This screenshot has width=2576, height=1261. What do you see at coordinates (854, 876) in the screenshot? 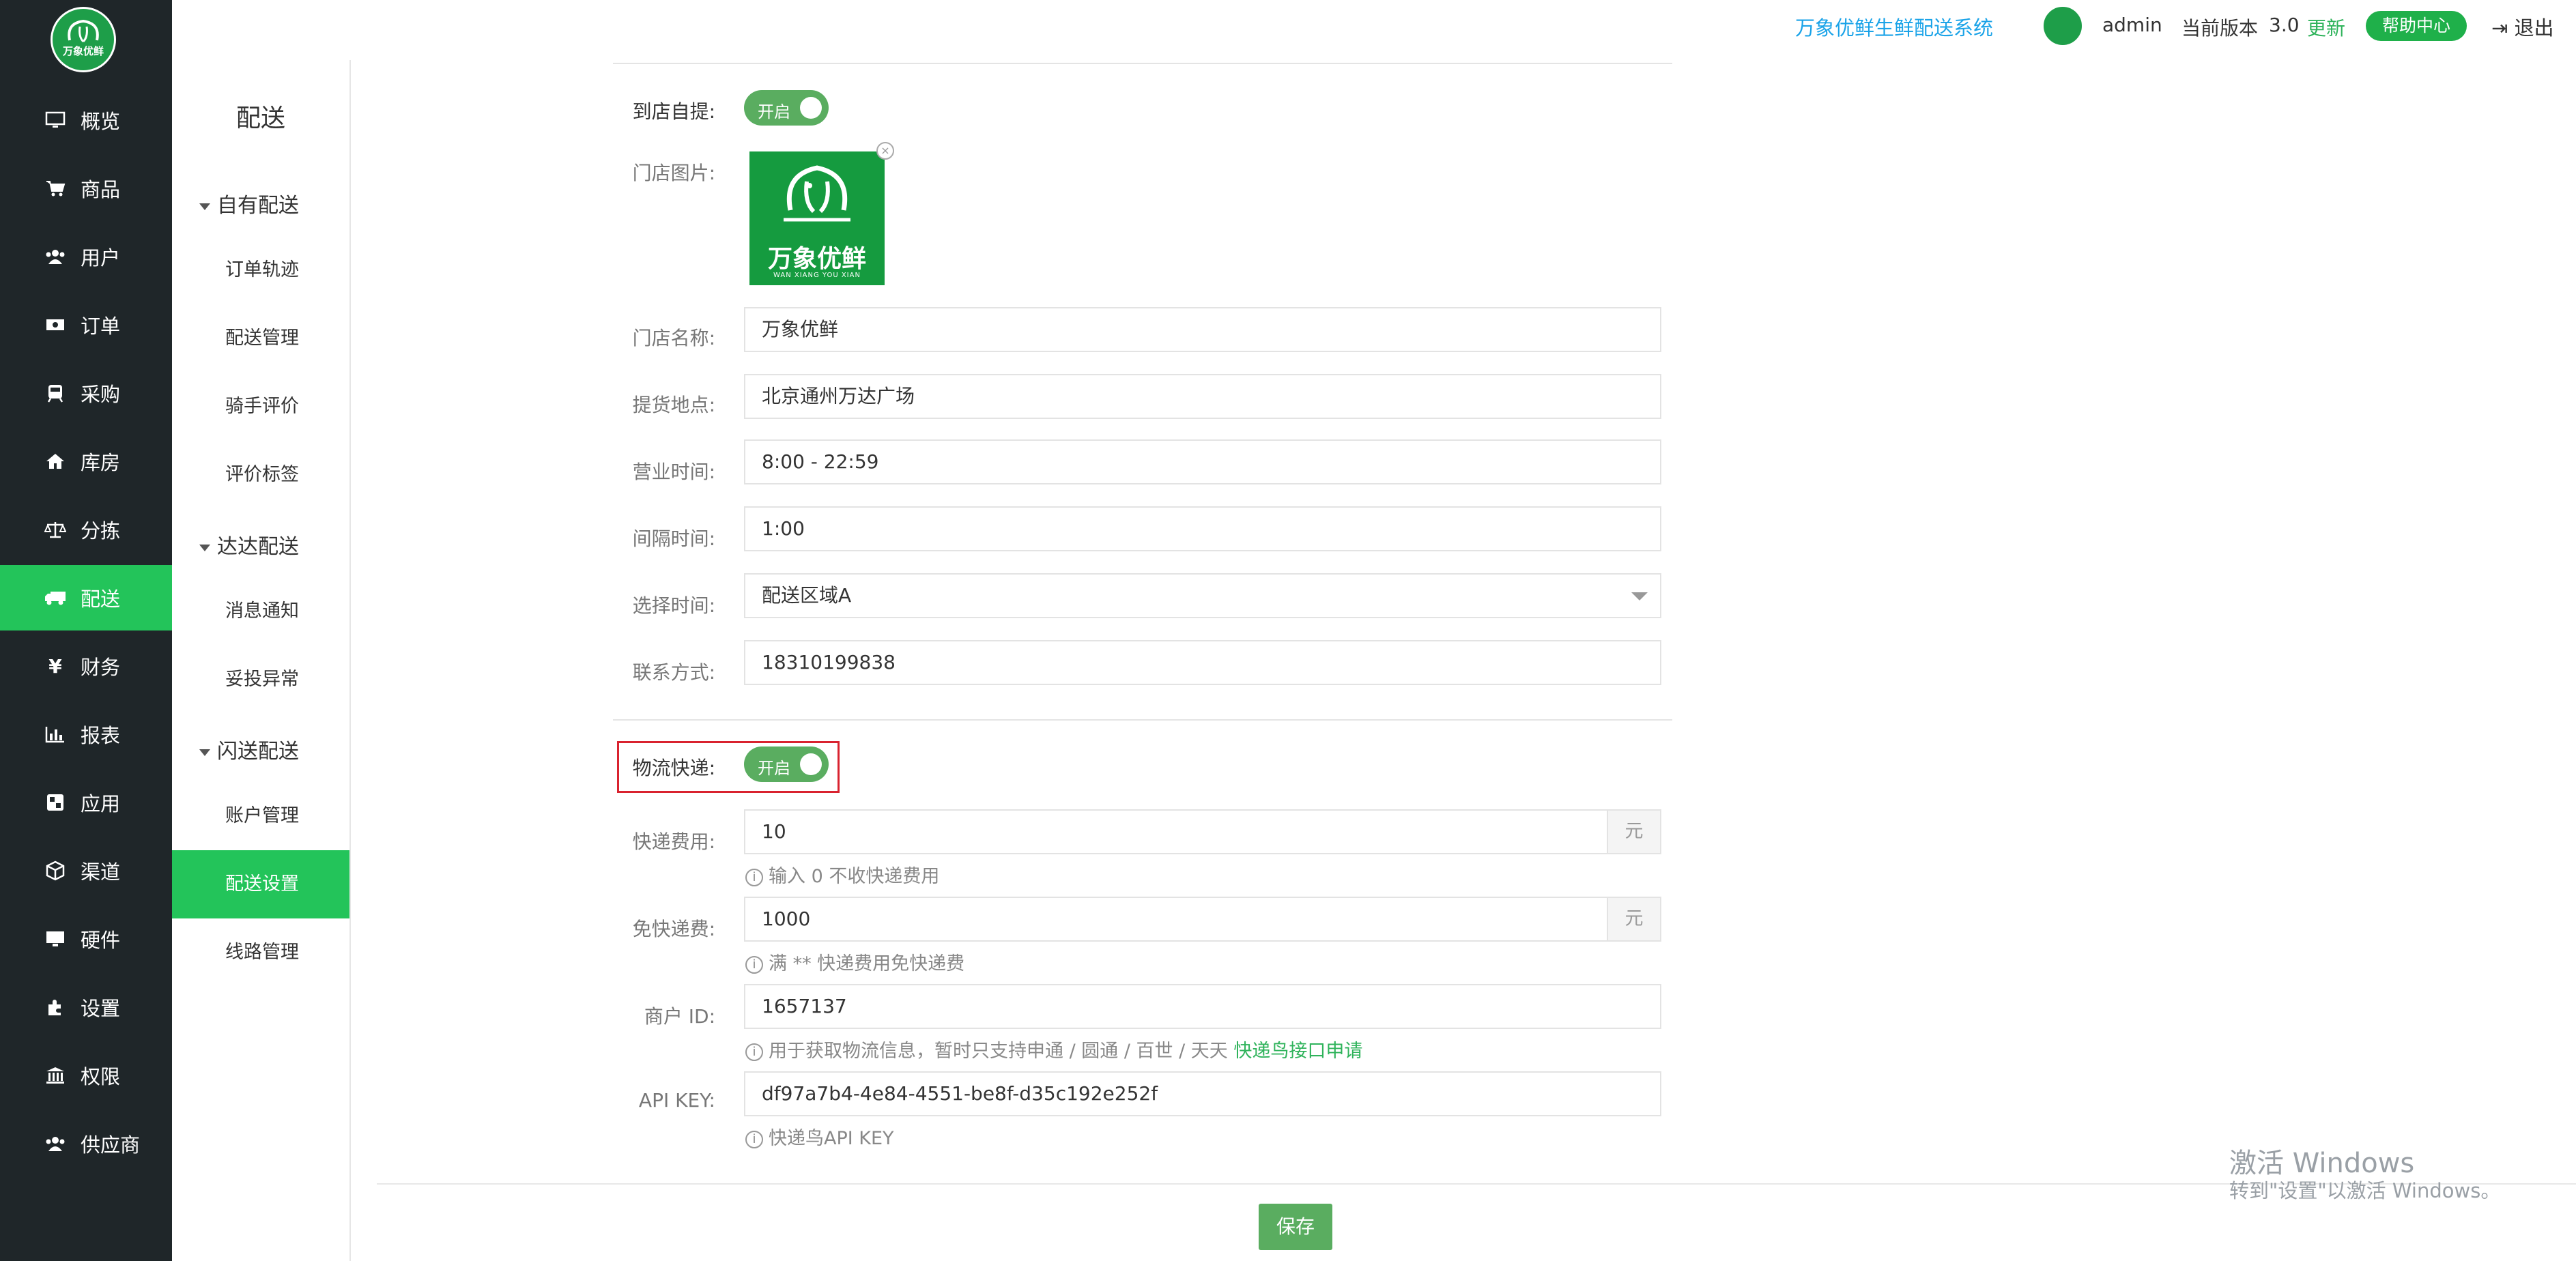
I see `hint-text: 输入 0 不收快递费用` at bounding box center [854, 876].